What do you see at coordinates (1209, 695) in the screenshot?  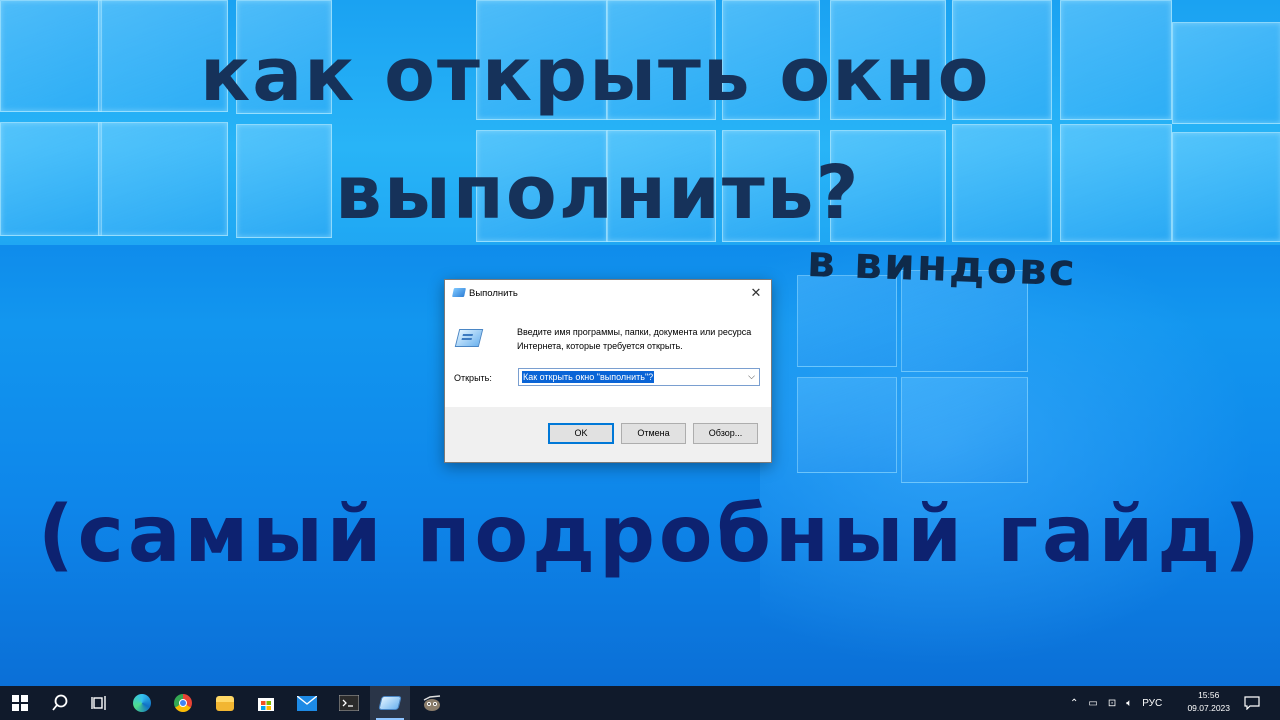 I see `clock-time: 15:56` at bounding box center [1209, 695].